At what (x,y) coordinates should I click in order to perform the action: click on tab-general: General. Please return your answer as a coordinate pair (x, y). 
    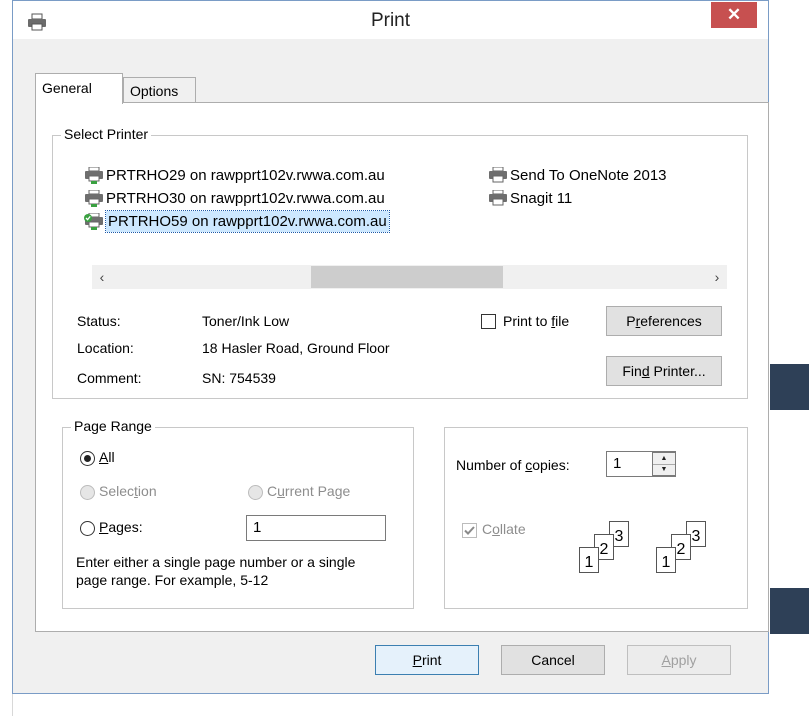
    Looking at the image, I should click on (79, 88).